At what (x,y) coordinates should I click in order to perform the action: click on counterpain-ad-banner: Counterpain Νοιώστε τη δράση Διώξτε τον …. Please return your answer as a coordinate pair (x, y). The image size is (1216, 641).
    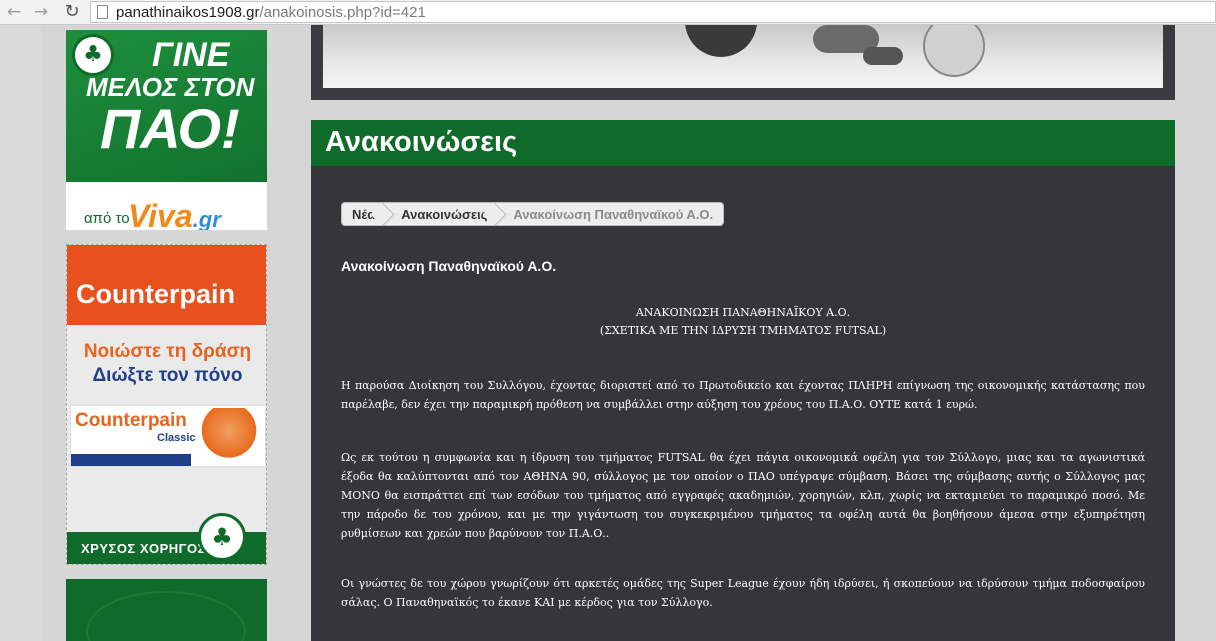
    Looking at the image, I should click on (166, 404).